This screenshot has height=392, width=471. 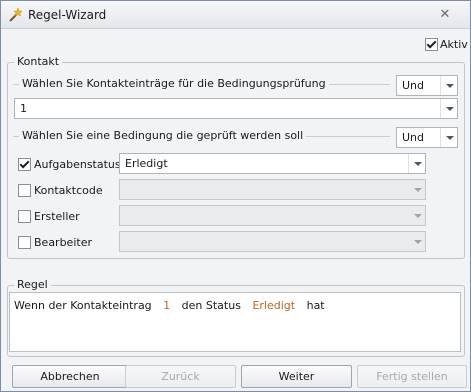 I want to click on kontaktcode-checkbox, so click(x=24, y=190).